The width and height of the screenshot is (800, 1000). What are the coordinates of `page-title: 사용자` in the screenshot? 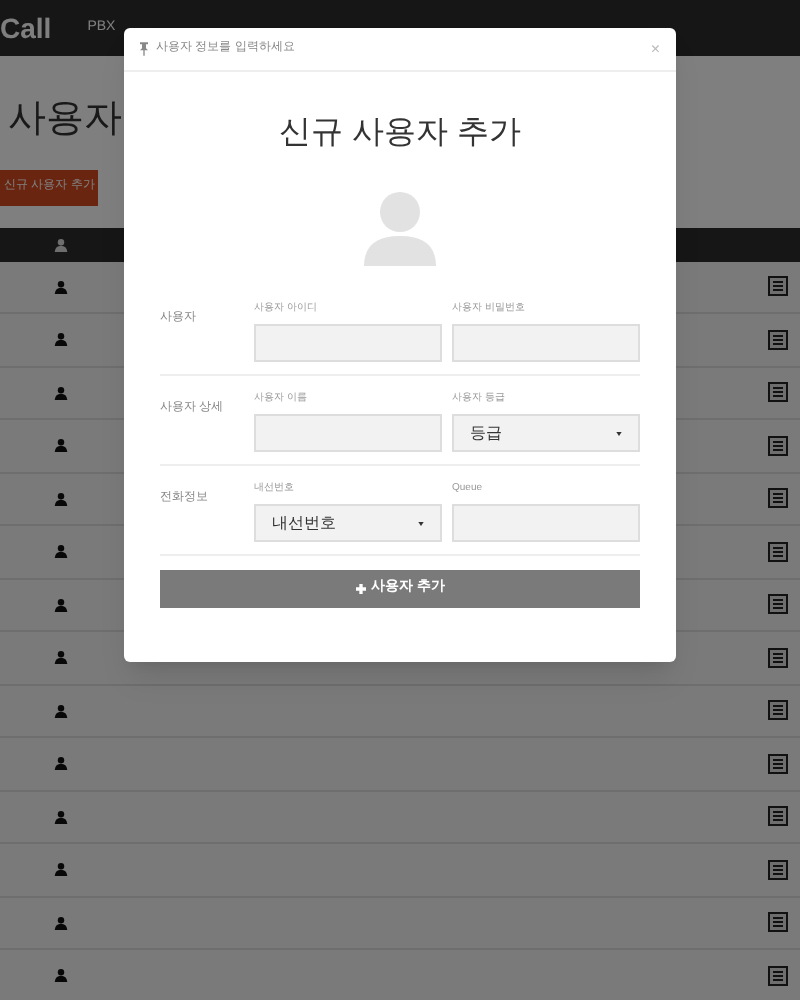 It's located at (65, 120).